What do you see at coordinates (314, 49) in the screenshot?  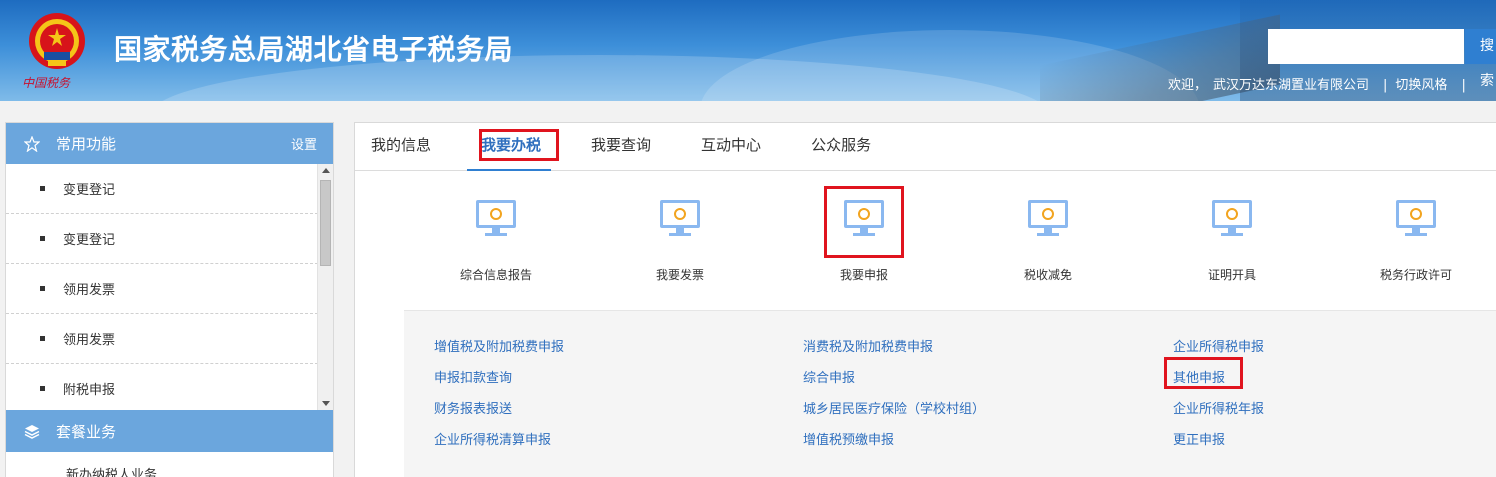 I see `site-title: 国家税务总局湖北省电子税务局` at bounding box center [314, 49].